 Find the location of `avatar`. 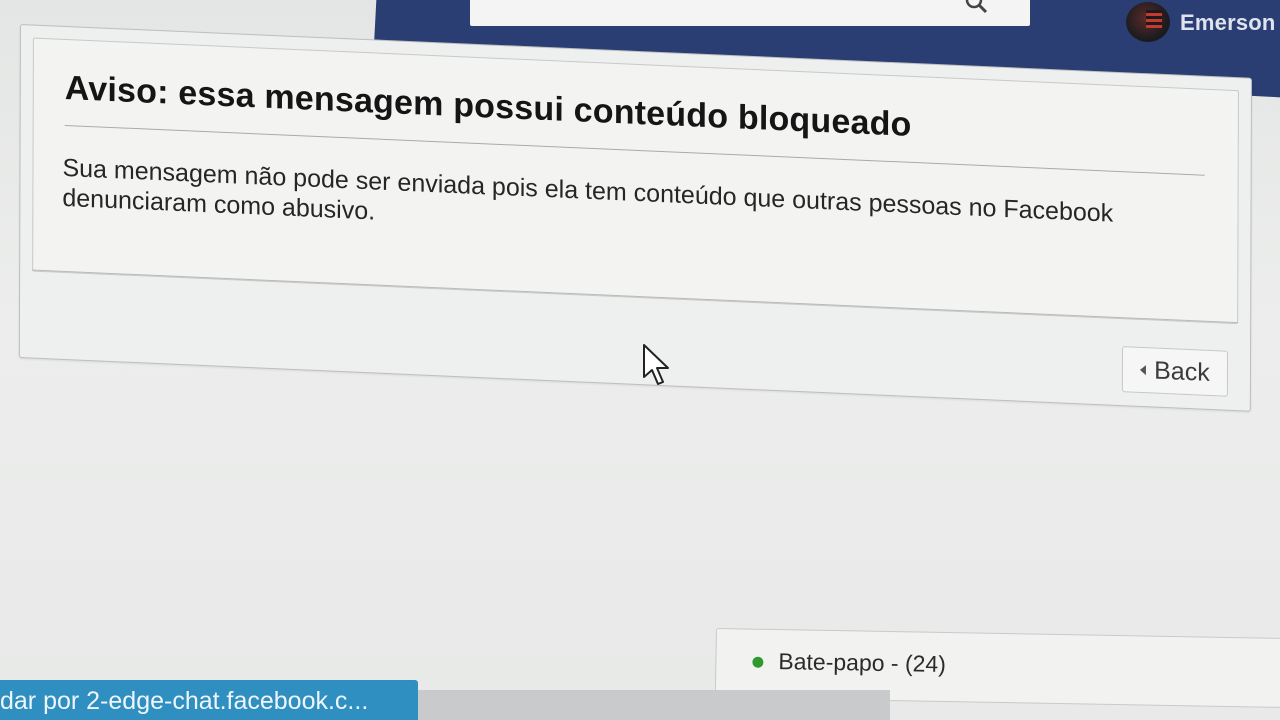

avatar is located at coordinates (1148, 22).